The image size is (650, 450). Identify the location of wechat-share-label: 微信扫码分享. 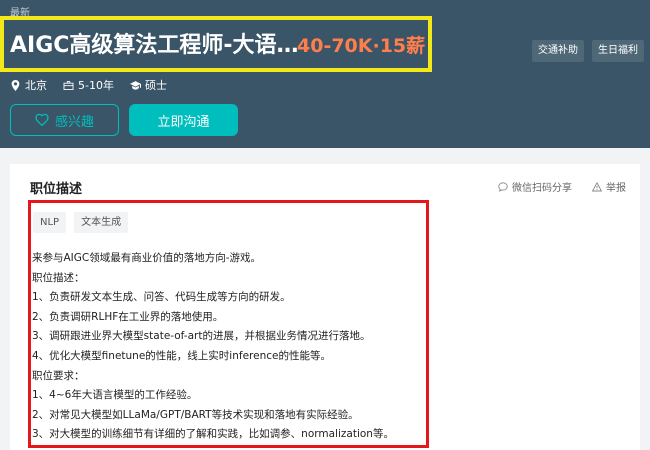
(542, 188).